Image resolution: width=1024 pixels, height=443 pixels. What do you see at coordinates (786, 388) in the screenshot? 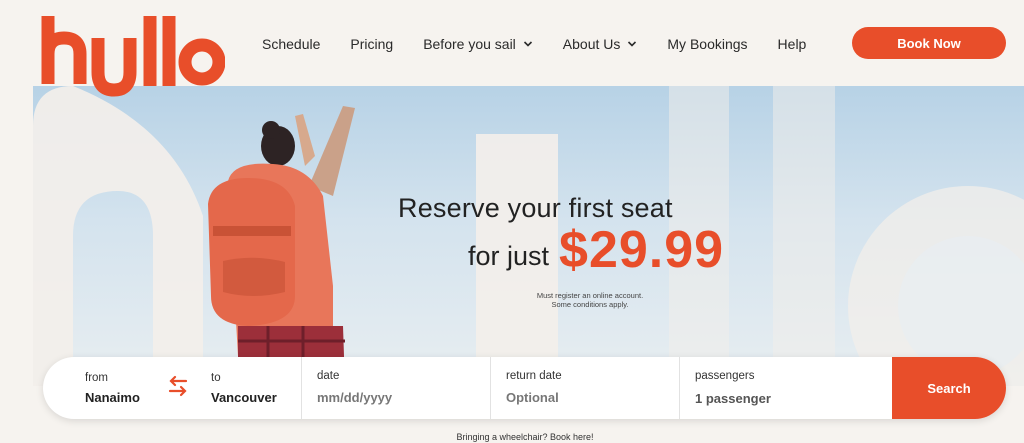
I see `passengers-field: passengers 1 passenger` at bounding box center [786, 388].